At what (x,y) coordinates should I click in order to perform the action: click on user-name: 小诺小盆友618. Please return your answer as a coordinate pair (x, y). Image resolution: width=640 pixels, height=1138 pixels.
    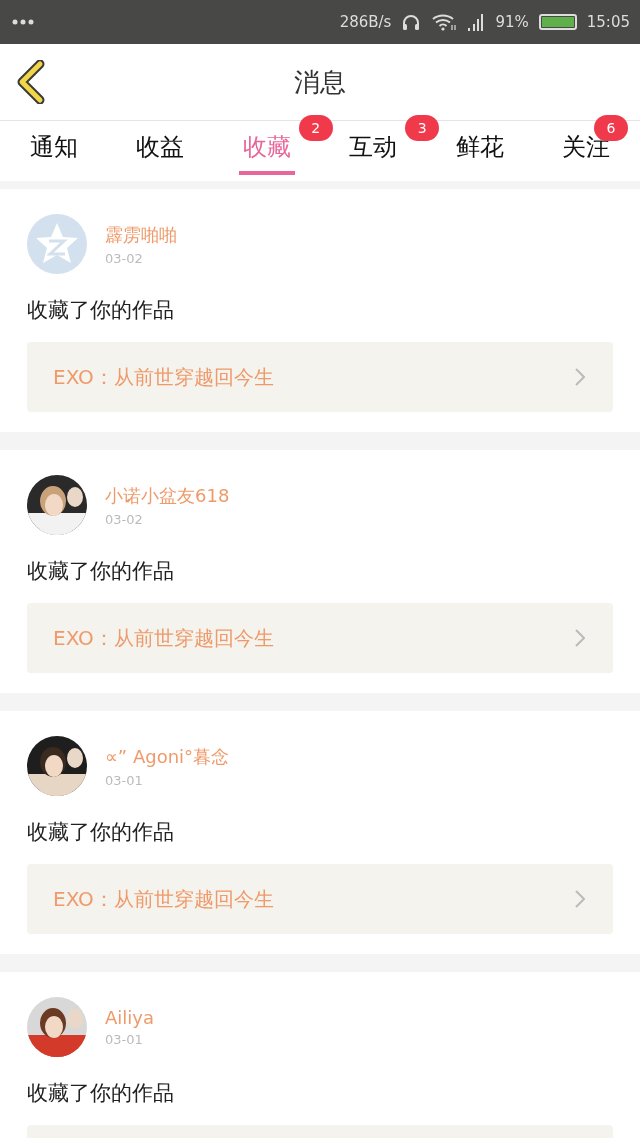
    Looking at the image, I should click on (167, 495).